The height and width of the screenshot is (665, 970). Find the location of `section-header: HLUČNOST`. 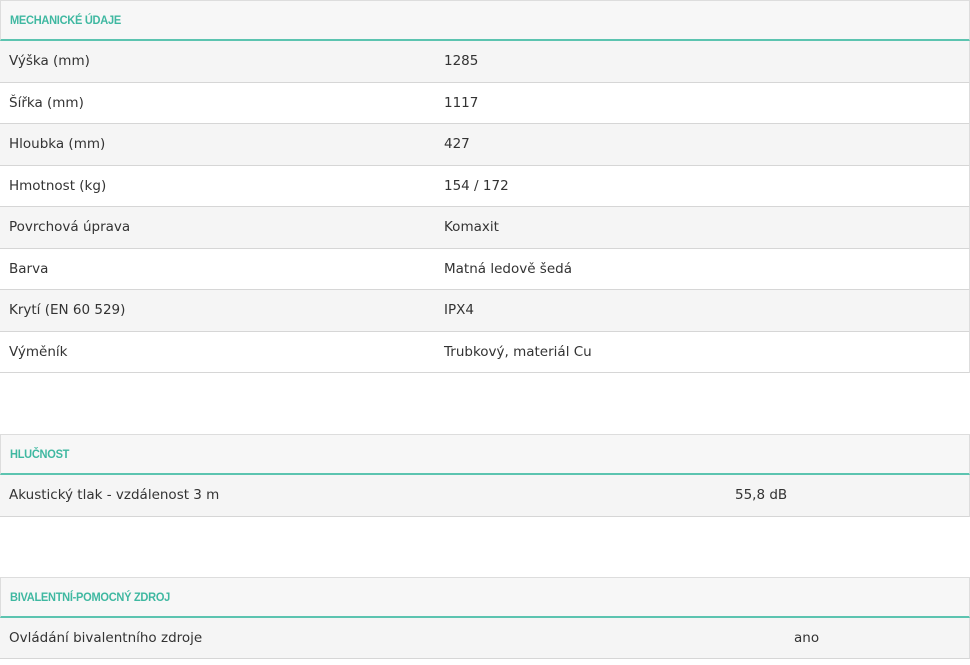

section-header: HLUČNOST is located at coordinates (485, 454).